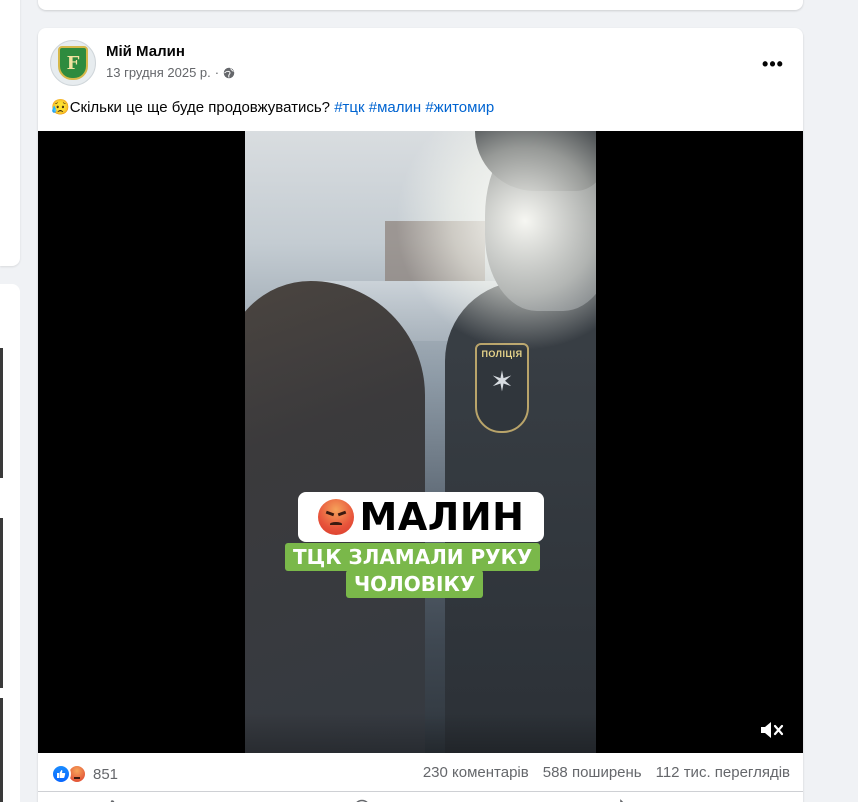 This screenshot has width=858, height=802. I want to click on post-date: 13 грудня 2025 р., so click(158, 72).